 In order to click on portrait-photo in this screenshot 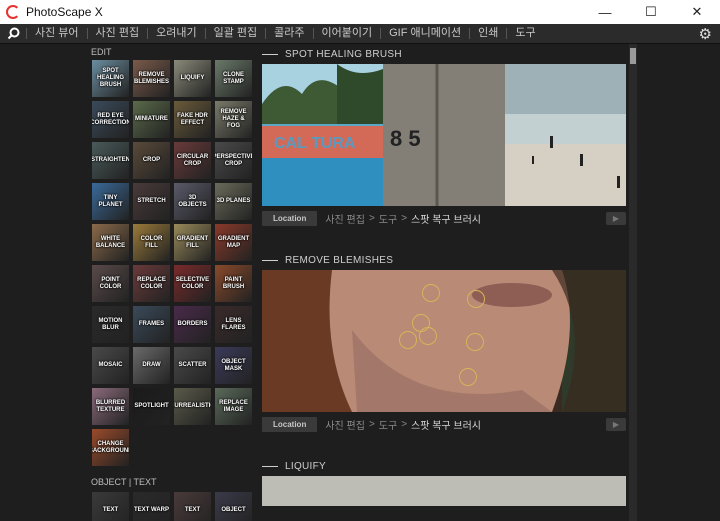, I will do `click(444, 341)`.